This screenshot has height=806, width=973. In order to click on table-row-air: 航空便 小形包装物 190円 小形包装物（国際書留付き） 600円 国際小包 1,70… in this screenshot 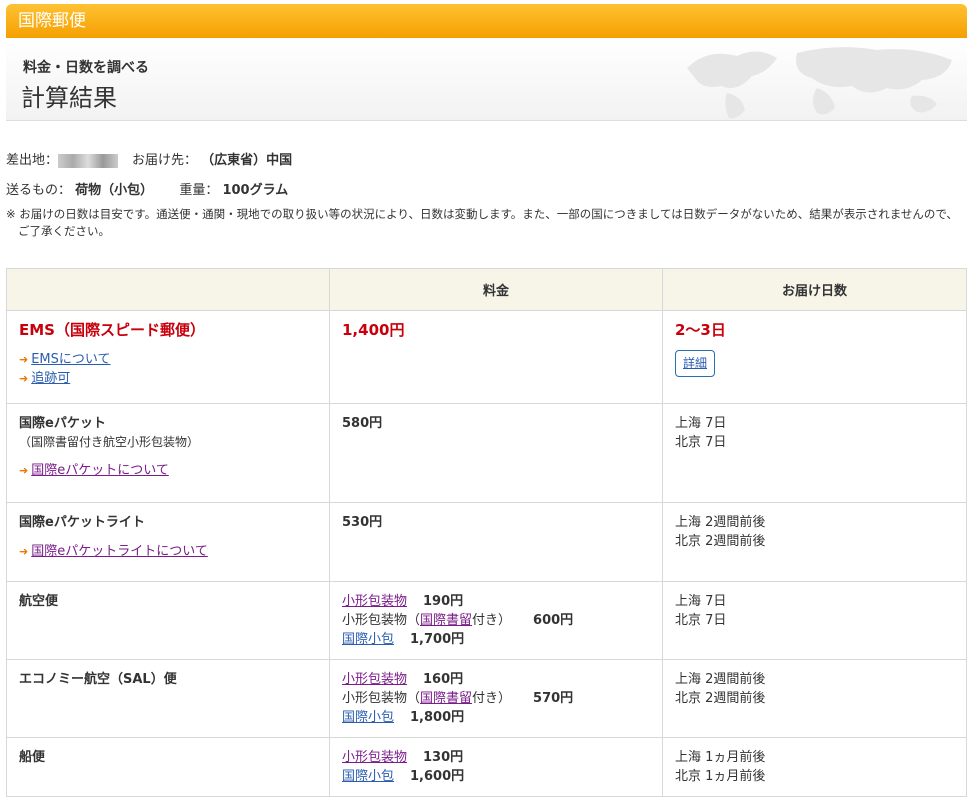, I will do `click(486, 620)`.